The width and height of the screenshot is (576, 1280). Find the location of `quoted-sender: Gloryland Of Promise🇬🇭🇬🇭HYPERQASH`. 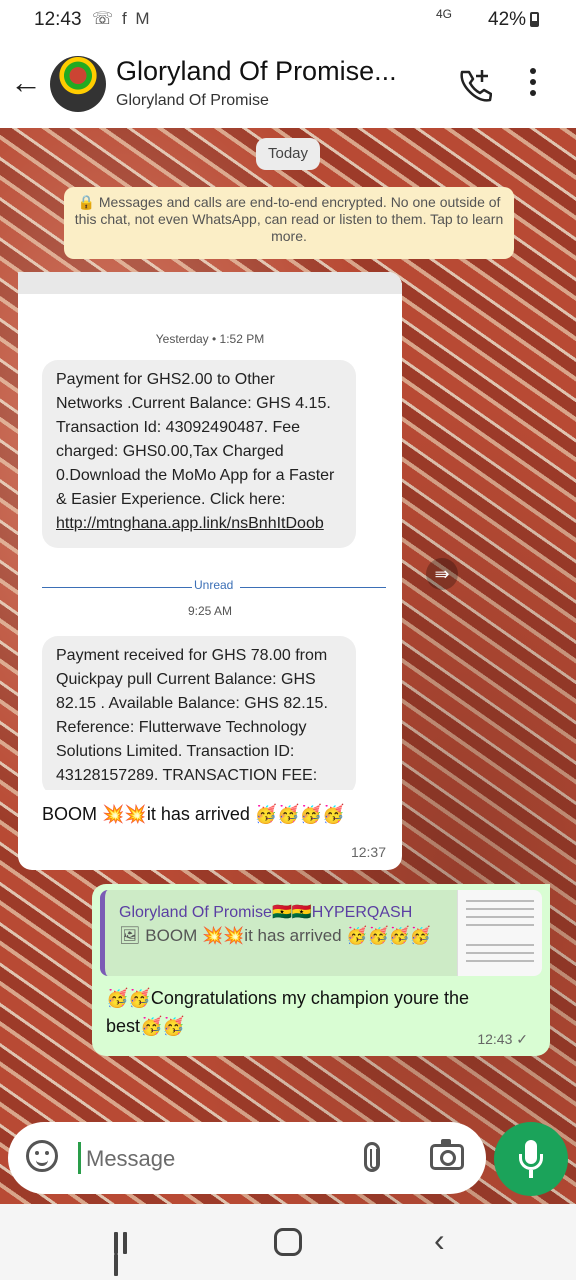

quoted-sender: Gloryland Of Promise🇬🇭🇬🇭HYPERQASH is located at coordinates (266, 912).